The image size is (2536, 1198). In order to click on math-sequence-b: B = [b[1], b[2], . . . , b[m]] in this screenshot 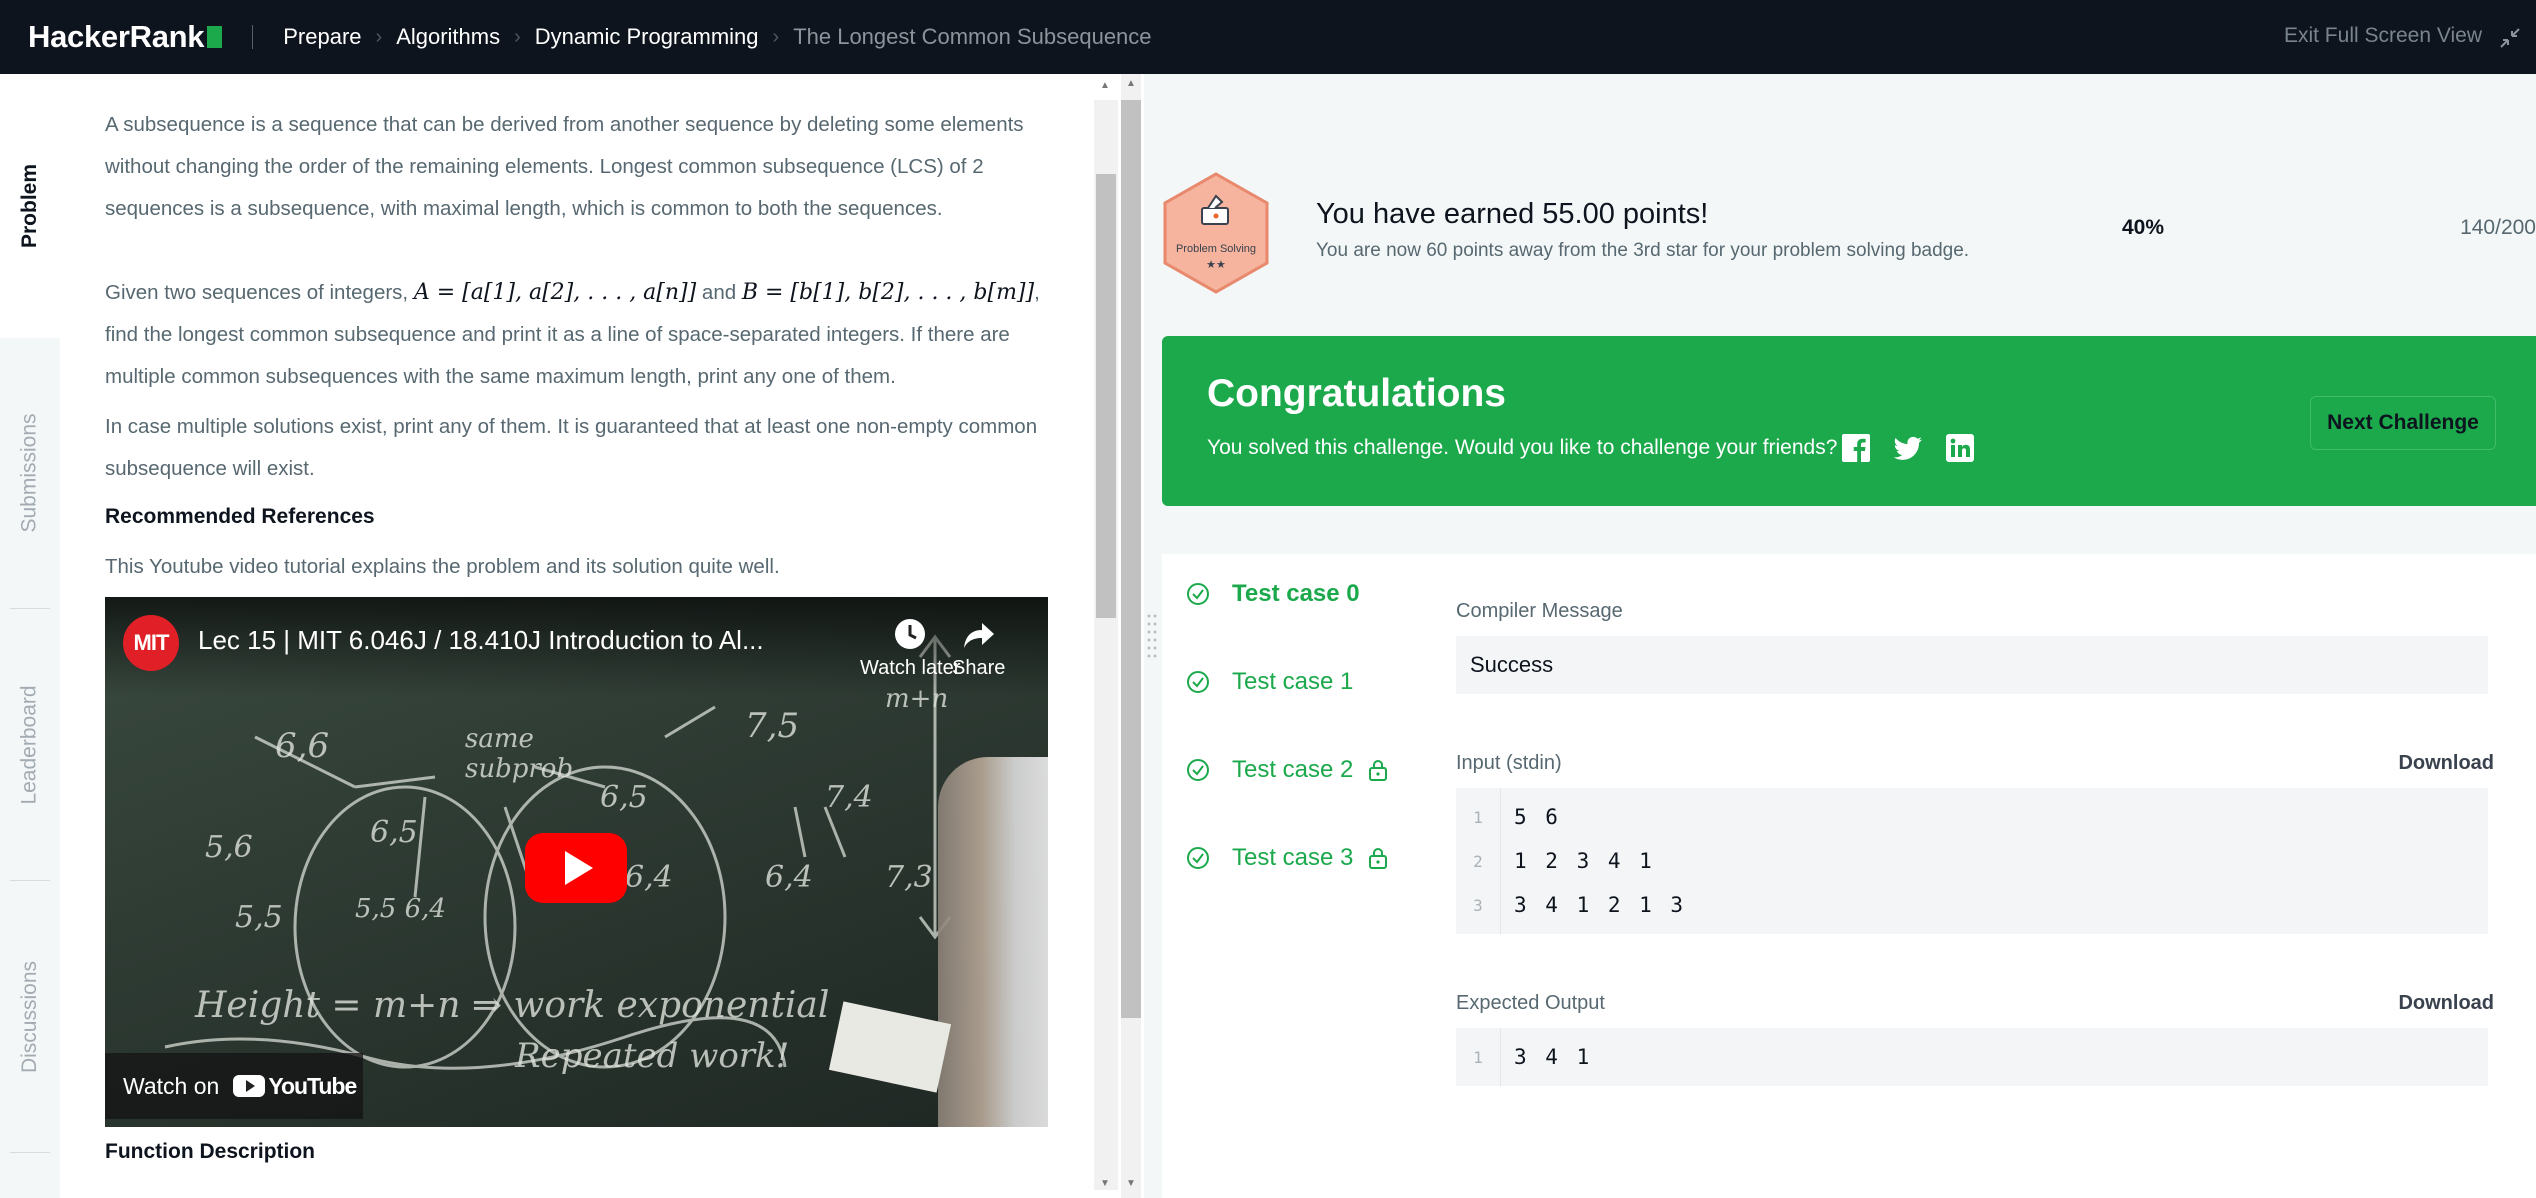, I will do `click(888, 292)`.